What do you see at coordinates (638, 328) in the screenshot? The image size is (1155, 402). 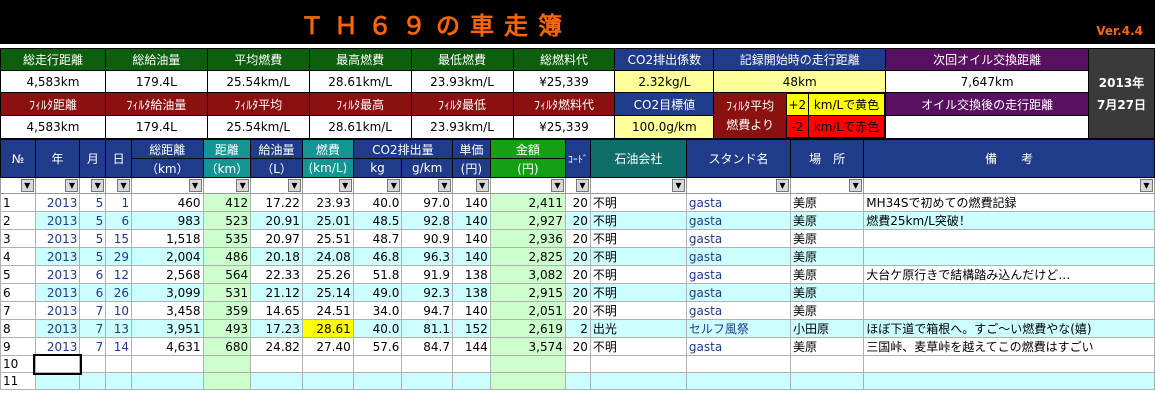 I see `company-cell: 出光` at bounding box center [638, 328].